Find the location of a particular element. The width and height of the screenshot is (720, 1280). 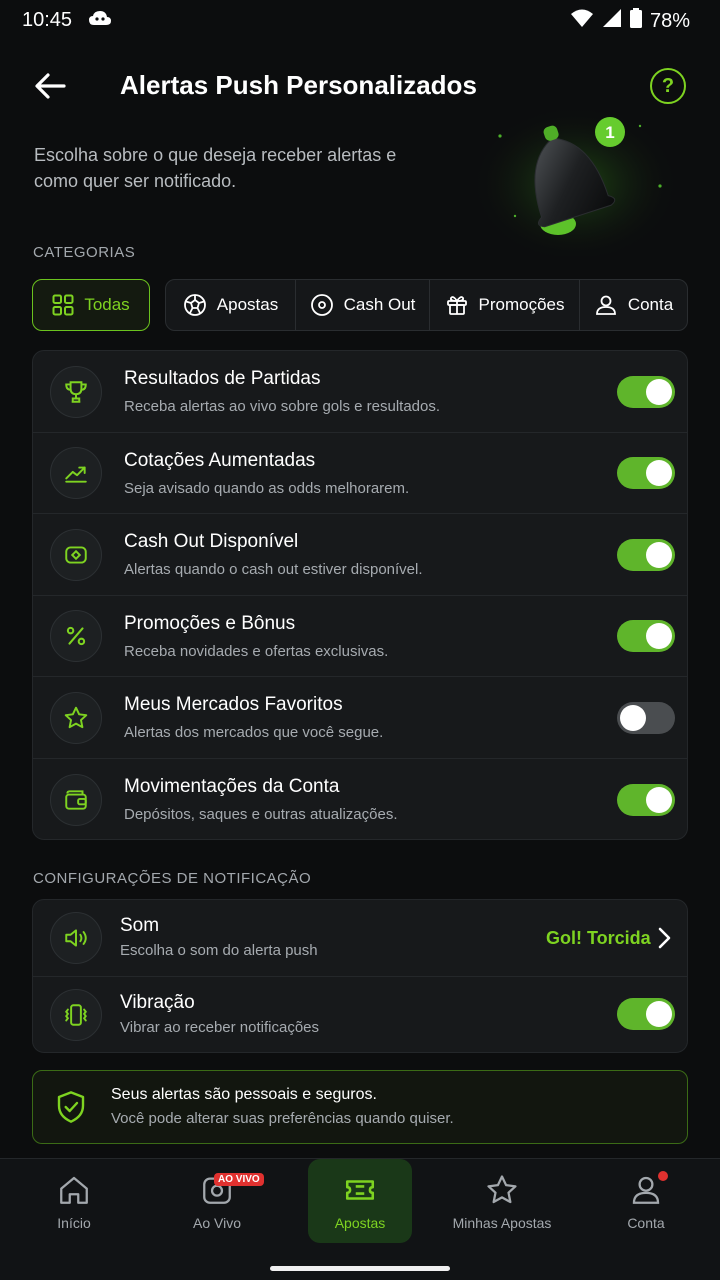

sound-desc: Escolha o som do alerta push is located at coordinates (219, 950).